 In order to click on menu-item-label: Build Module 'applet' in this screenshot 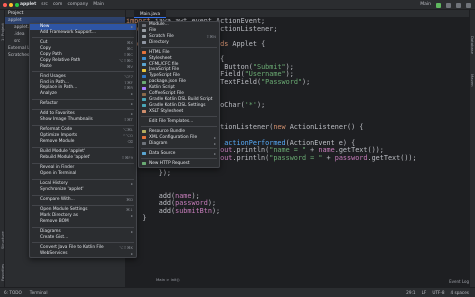, I will do `click(63, 152)`.